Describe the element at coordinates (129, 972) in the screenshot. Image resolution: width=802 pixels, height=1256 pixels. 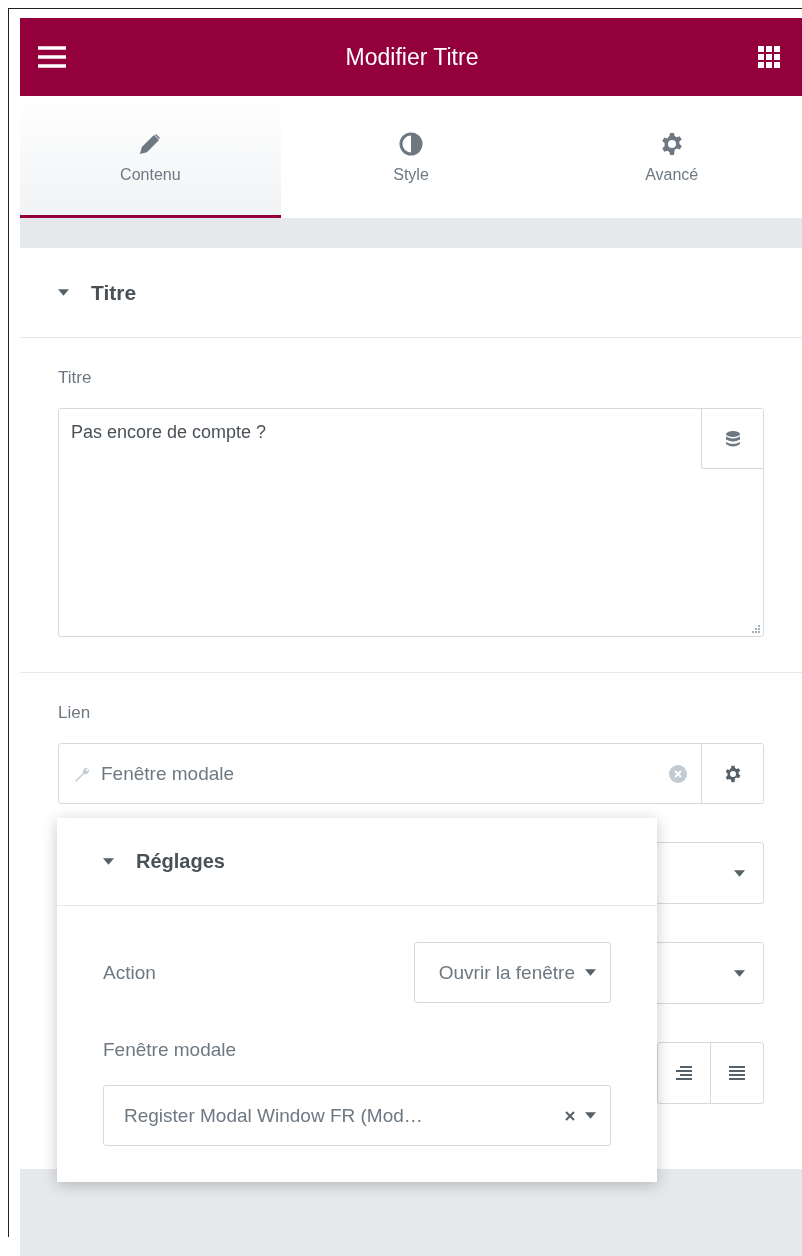
I see `action-label: Action` at that location.